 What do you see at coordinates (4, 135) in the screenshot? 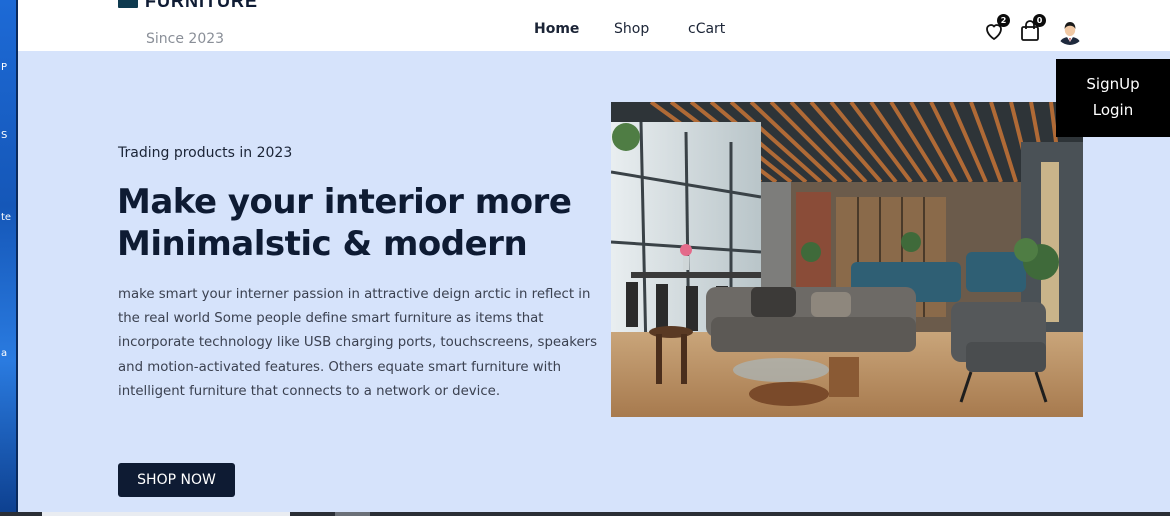
I see `desktop-text-fragment: S` at bounding box center [4, 135].